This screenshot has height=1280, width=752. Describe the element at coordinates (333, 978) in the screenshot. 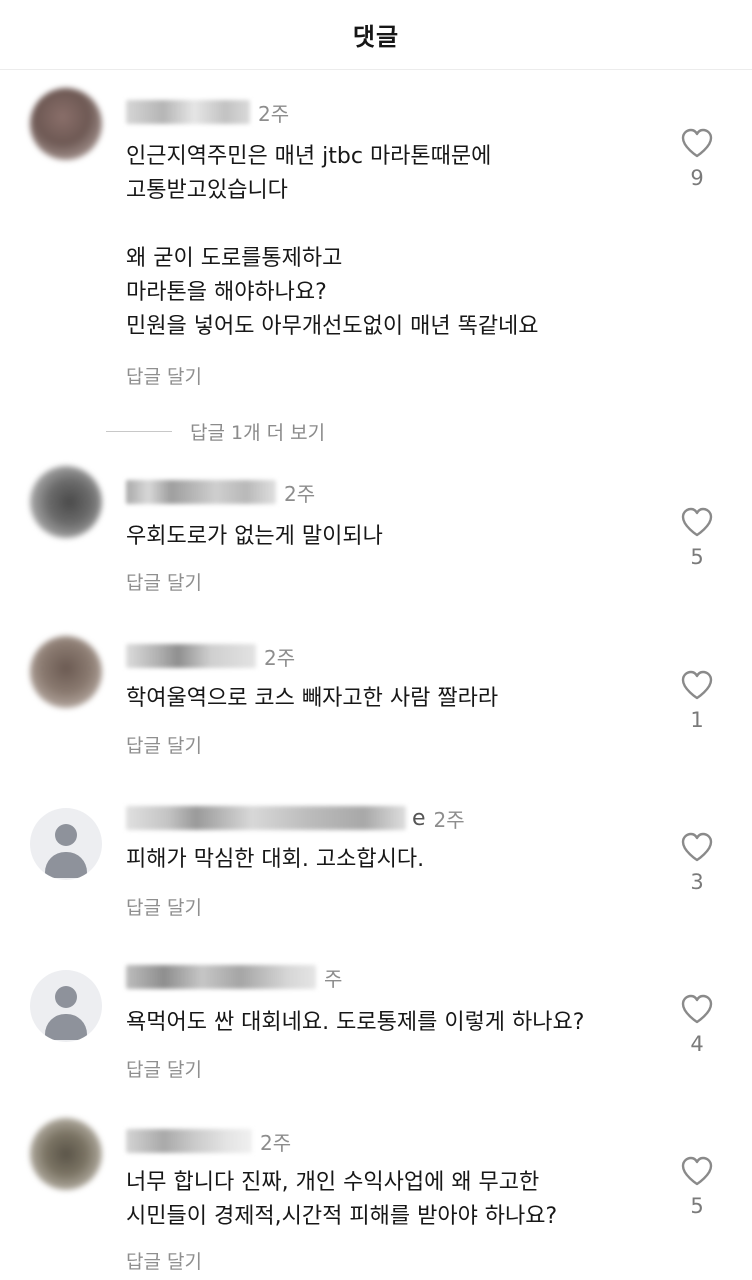

I see `comment-time: 주` at that location.